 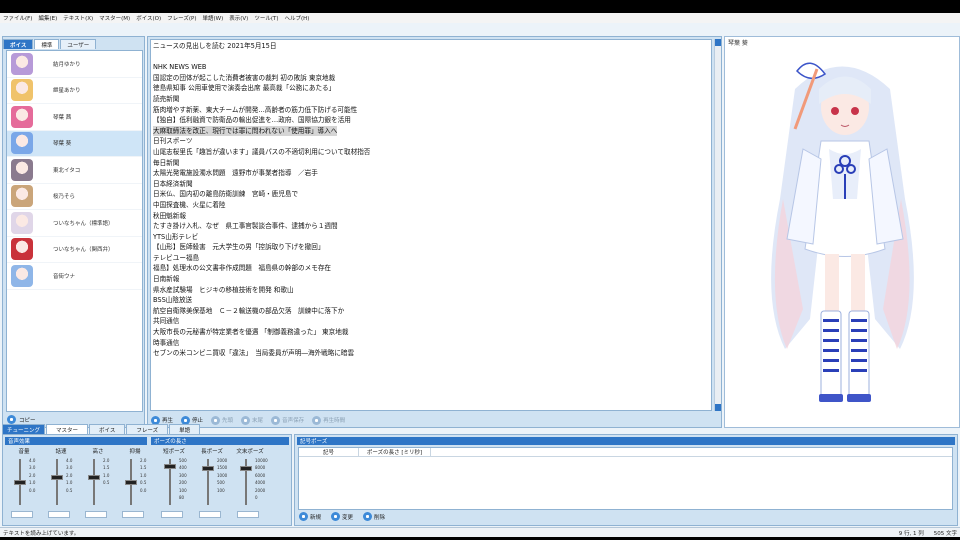 What do you see at coordinates (348, 517) in the screenshot?
I see `edit-button-label: 変更` at bounding box center [348, 517].